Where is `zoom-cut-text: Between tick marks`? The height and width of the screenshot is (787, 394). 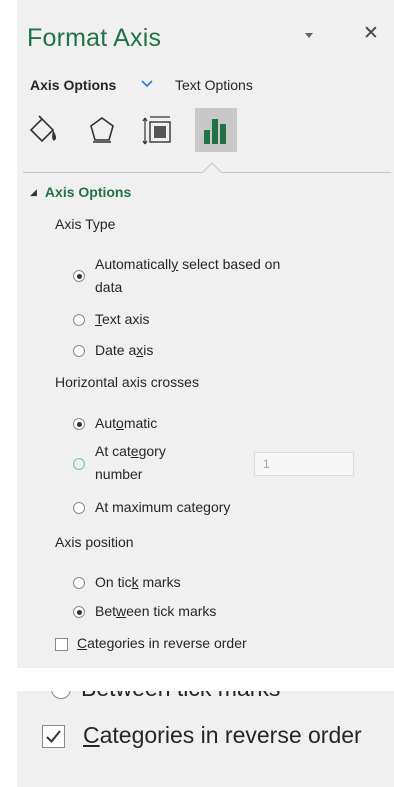
zoom-cut-text: Between tick marks is located at coordinates (180, 696).